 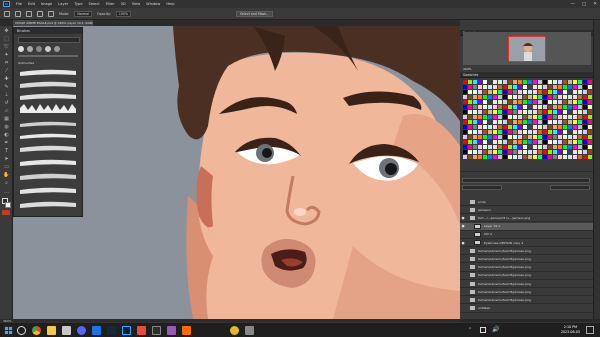 I want to click on layer-row: ● fact.../.../james/d3 (v.../jameso.png, so click(x=526, y=218).